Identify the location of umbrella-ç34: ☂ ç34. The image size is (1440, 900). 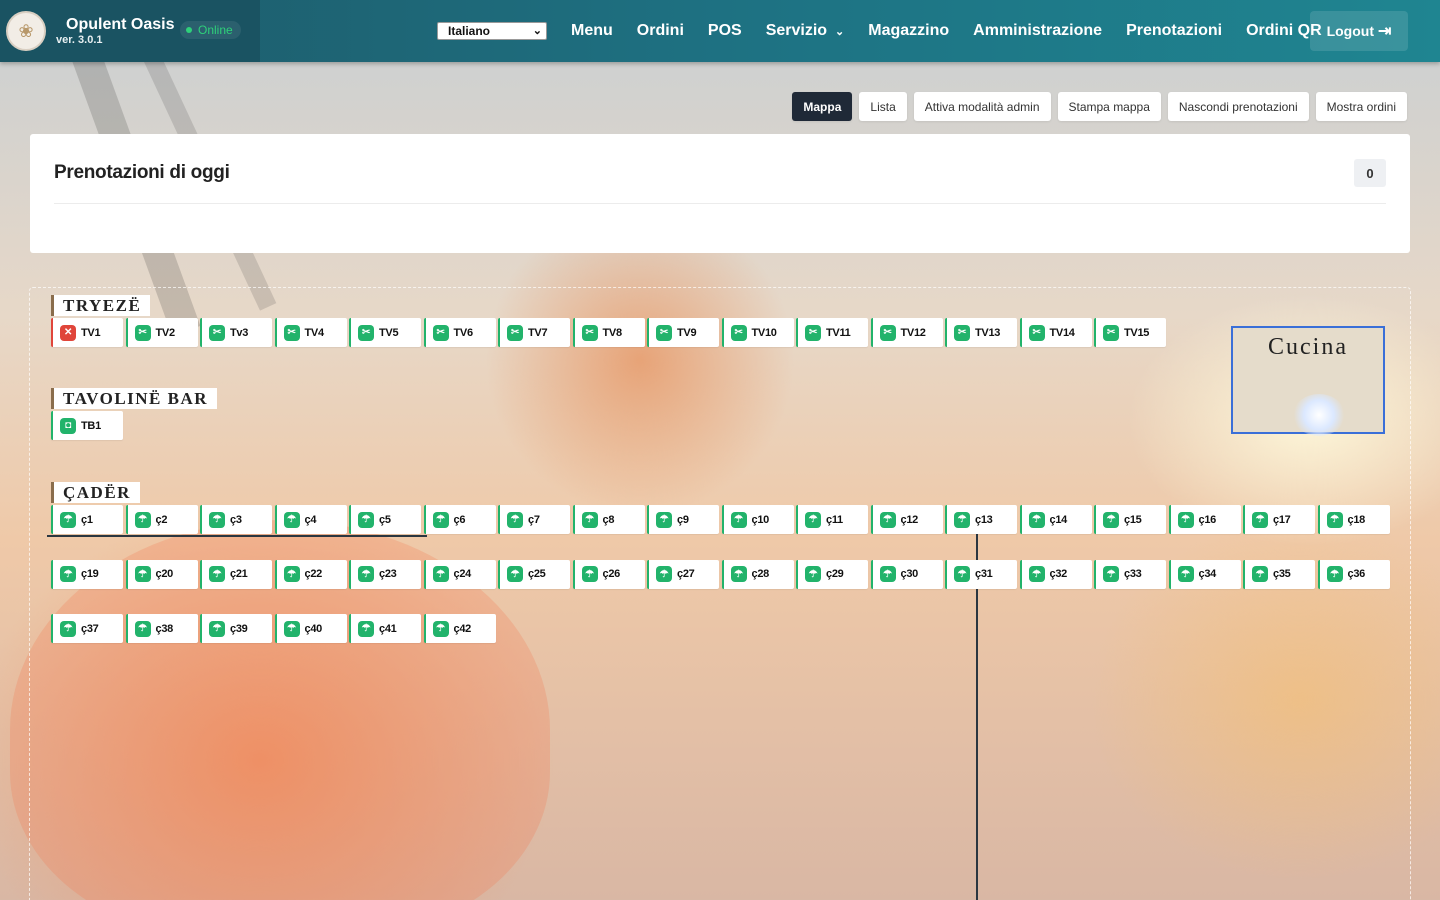
(1204, 574).